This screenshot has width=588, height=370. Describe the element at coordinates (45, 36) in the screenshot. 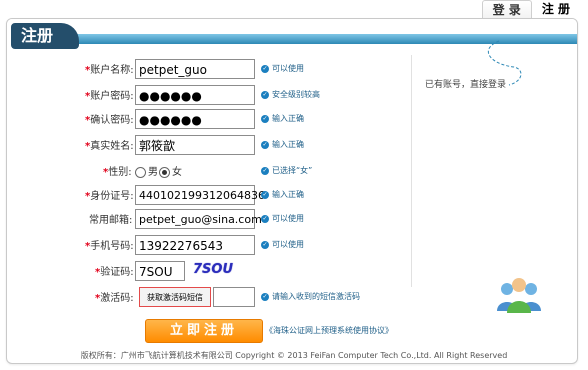

I see `page-title: 注册` at that location.